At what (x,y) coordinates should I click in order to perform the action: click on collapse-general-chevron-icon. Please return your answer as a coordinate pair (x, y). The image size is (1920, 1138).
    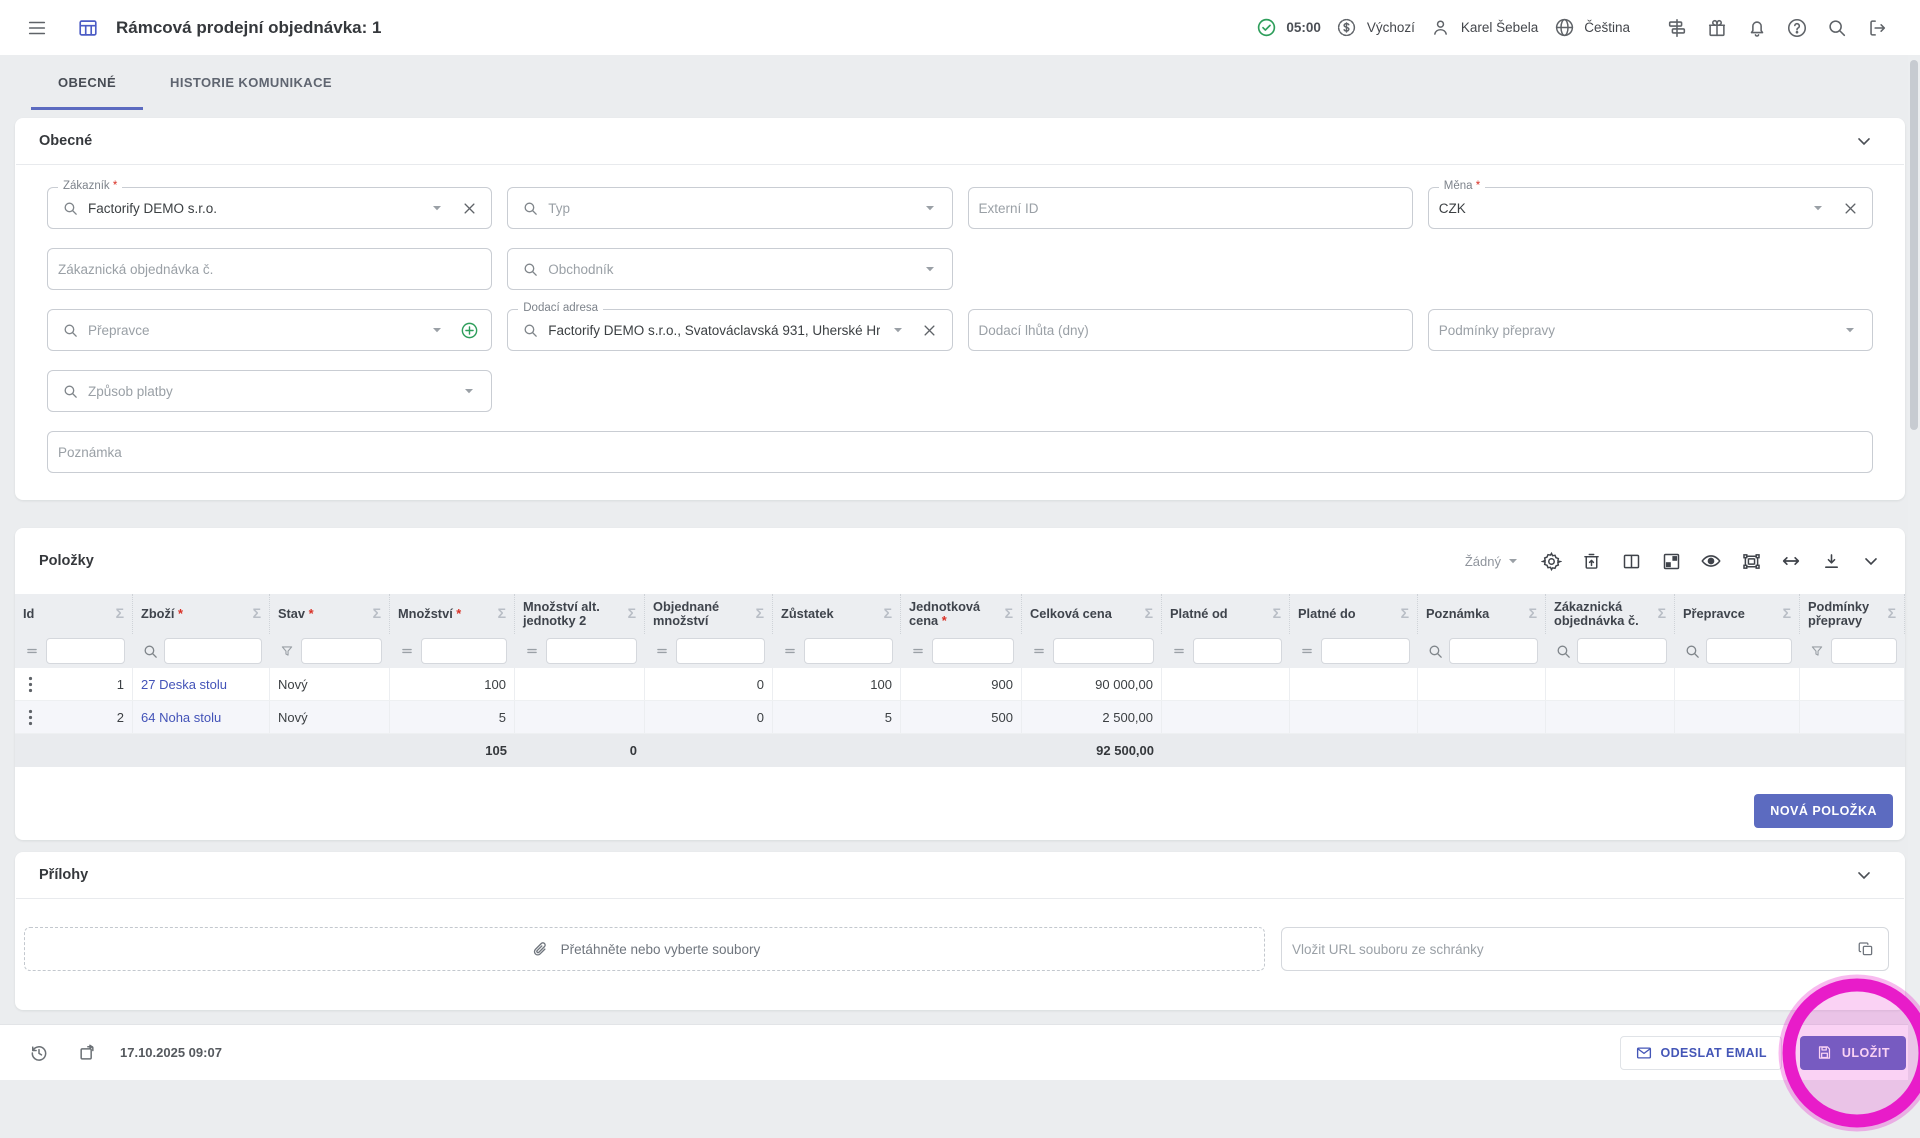
    Looking at the image, I should click on (1864, 141).